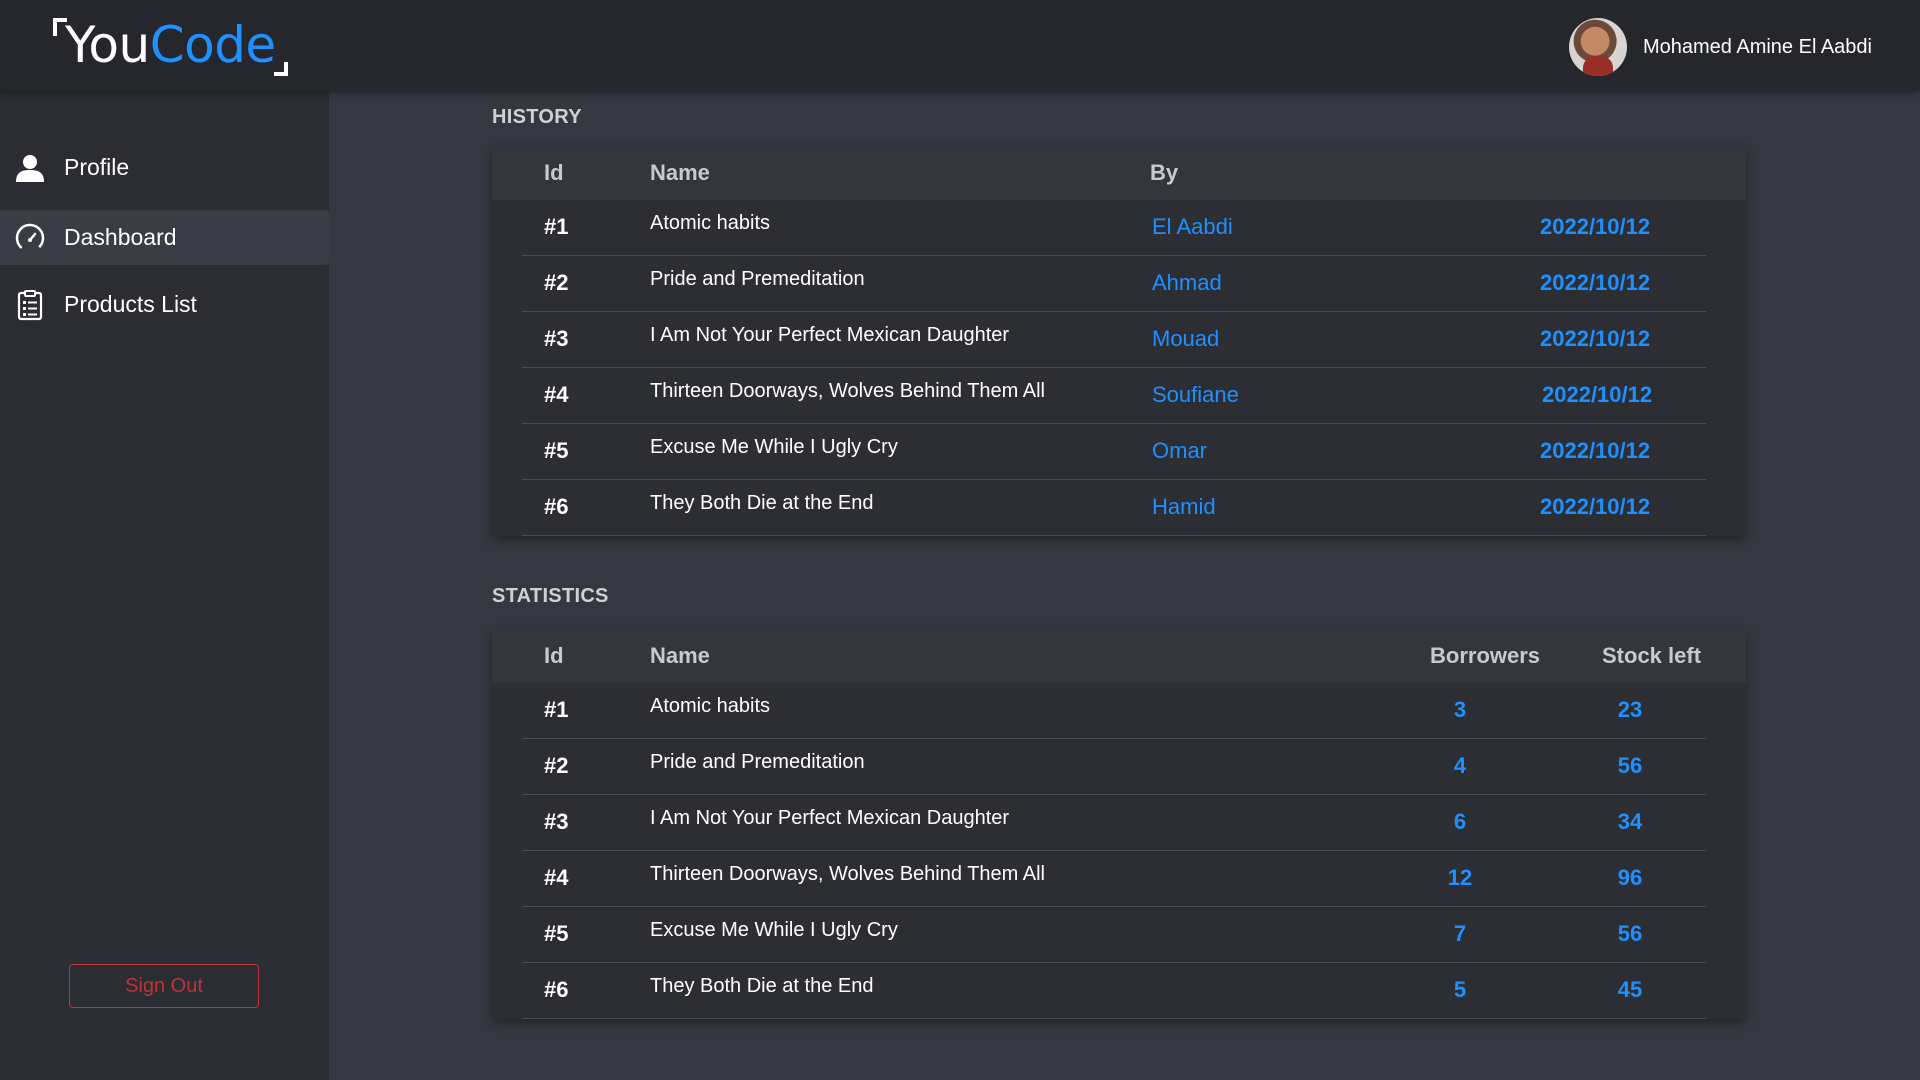 This screenshot has width=1920, height=1080. What do you see at coordinates (1192, 227) in the screenshot?
I see `cell-by: El Aabdi` at bounding box center [1192, 227].